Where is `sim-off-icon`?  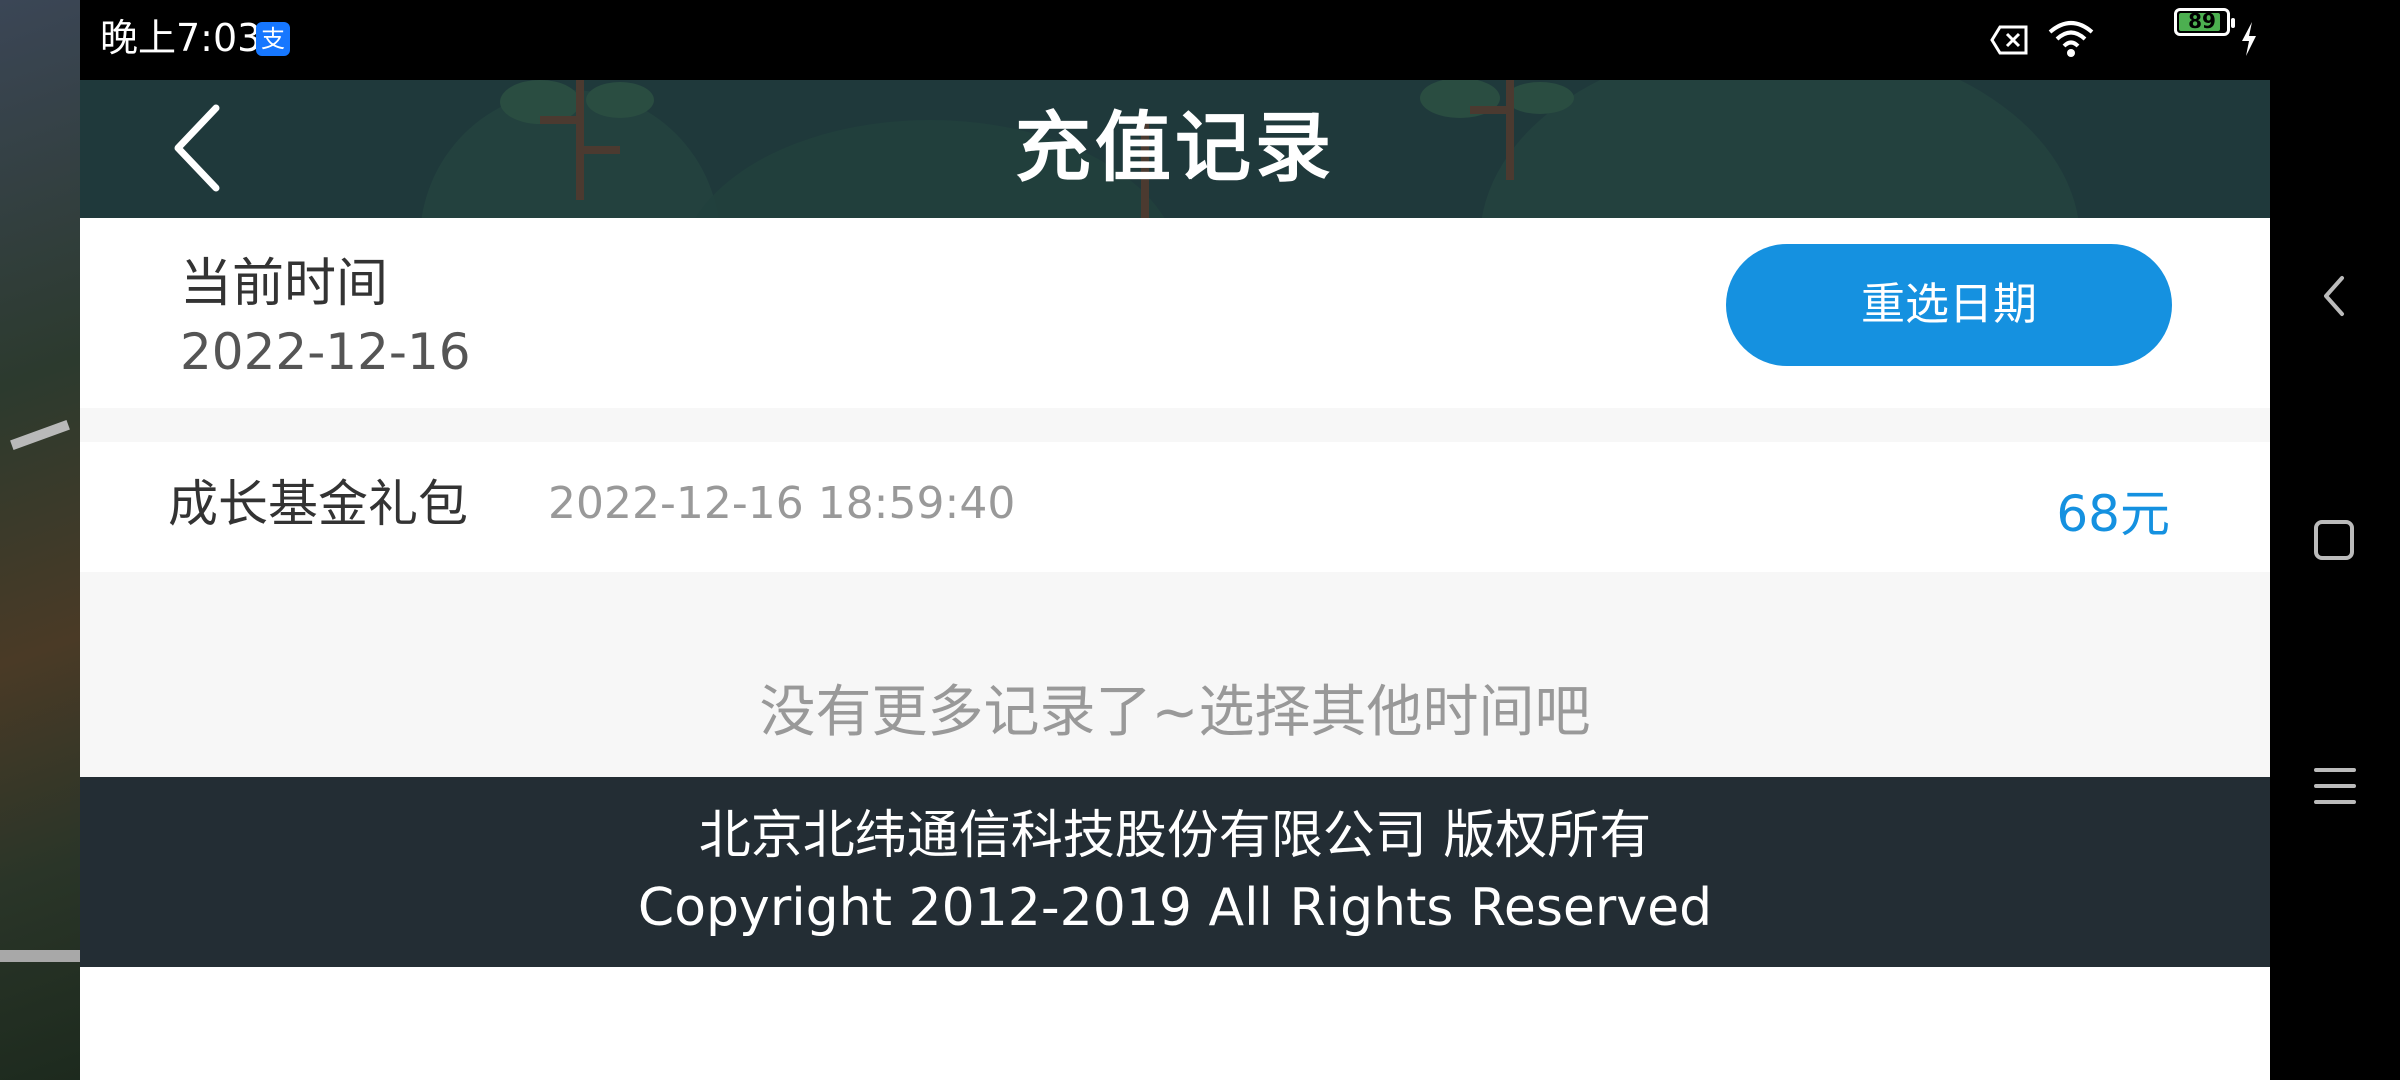
sim-off-icon is located at coordinates (2010, 42).